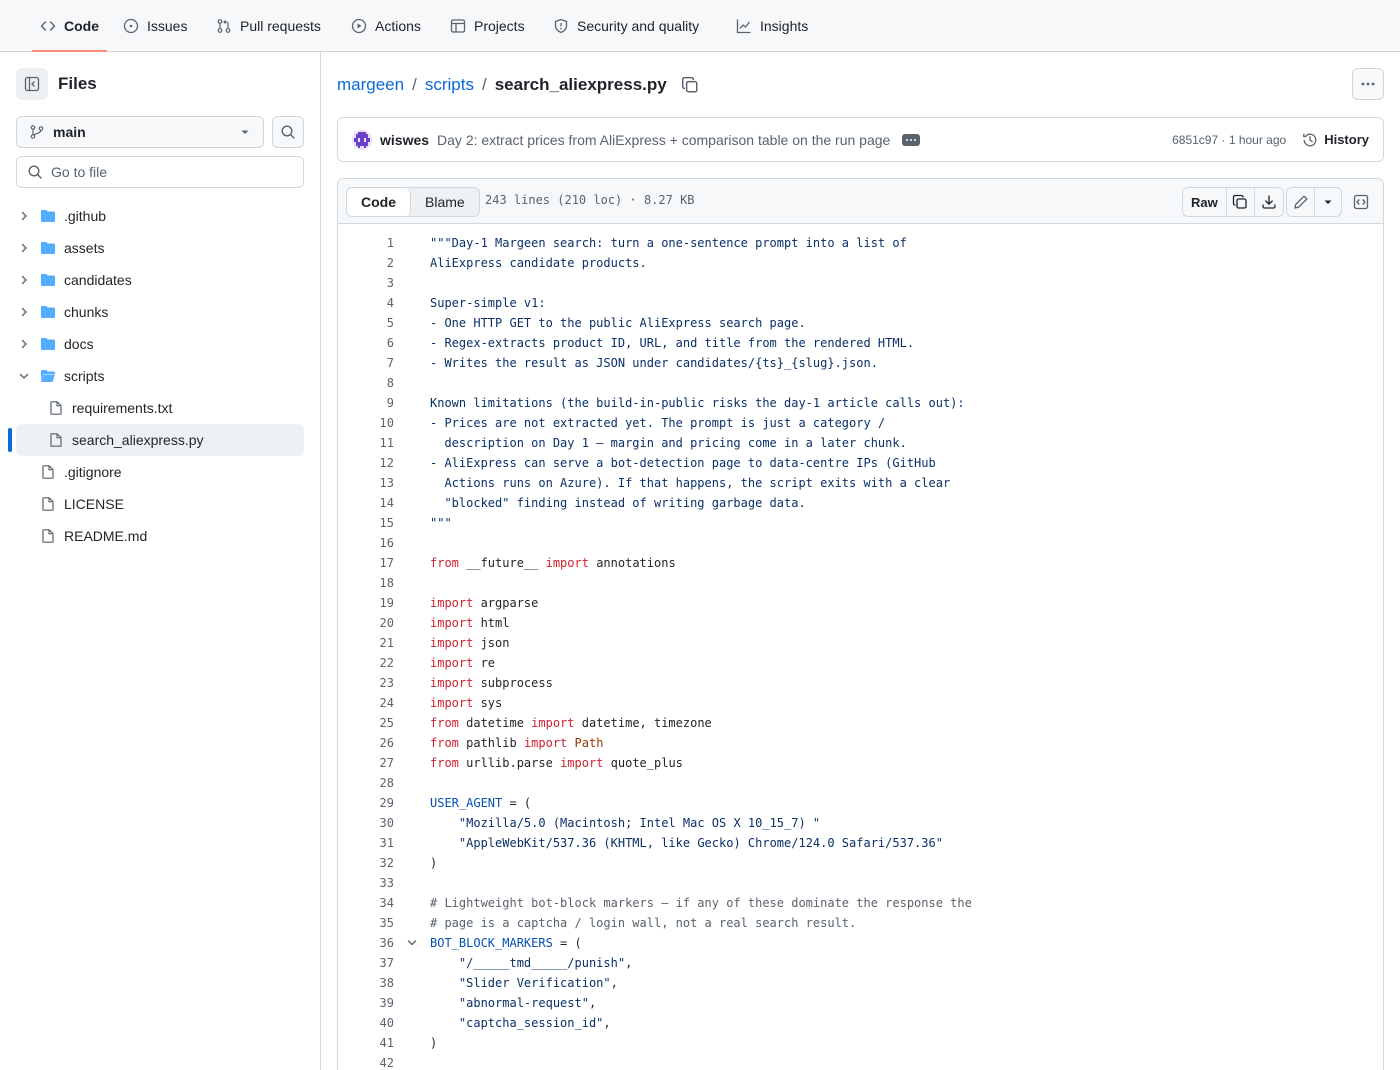  Describe the element at coordinates (160, 536) in the screenshot. I see `tree-file-item: README.md` at that location.